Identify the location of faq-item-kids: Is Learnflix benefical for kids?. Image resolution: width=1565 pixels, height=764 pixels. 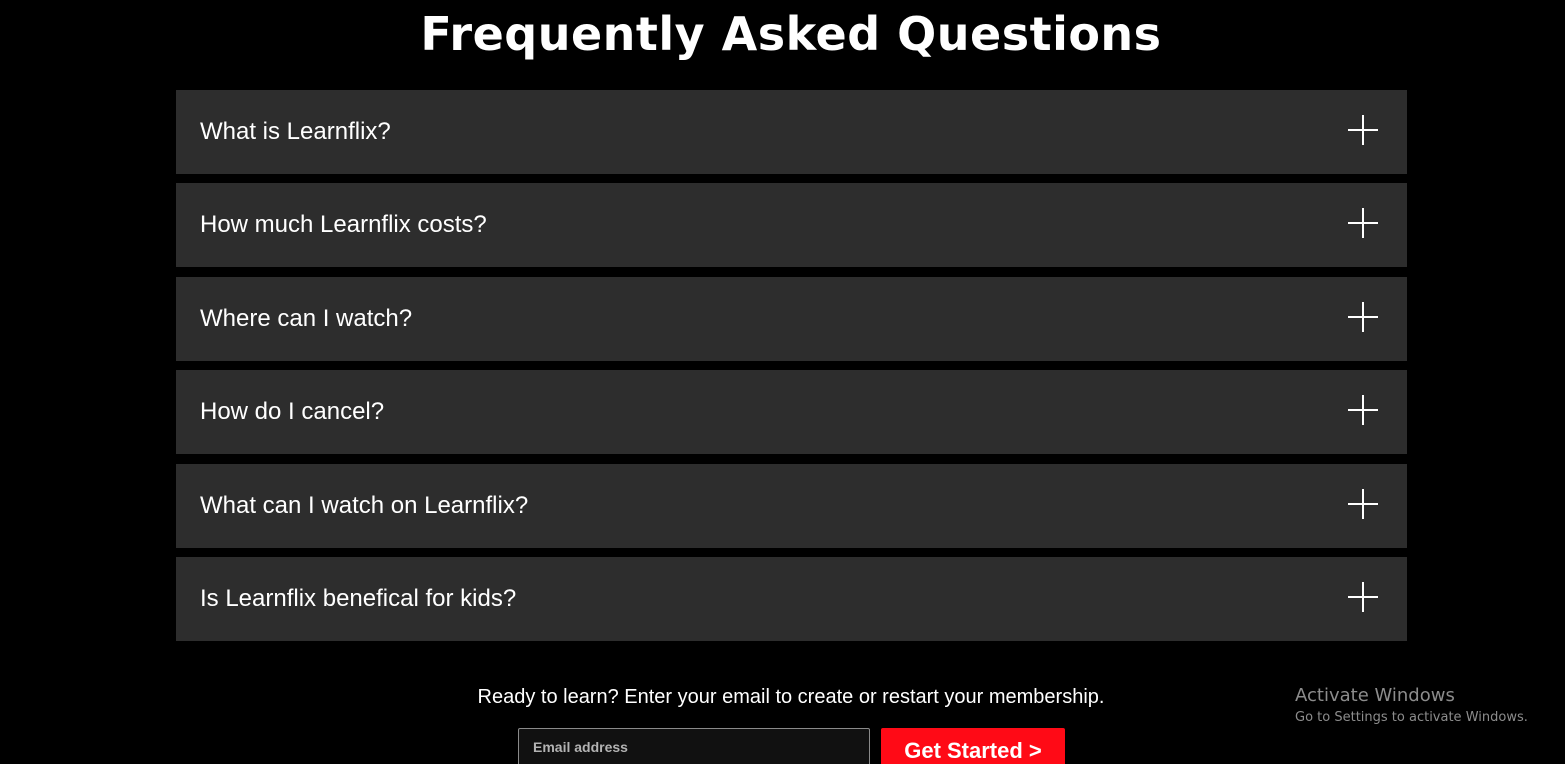
(791, 598).